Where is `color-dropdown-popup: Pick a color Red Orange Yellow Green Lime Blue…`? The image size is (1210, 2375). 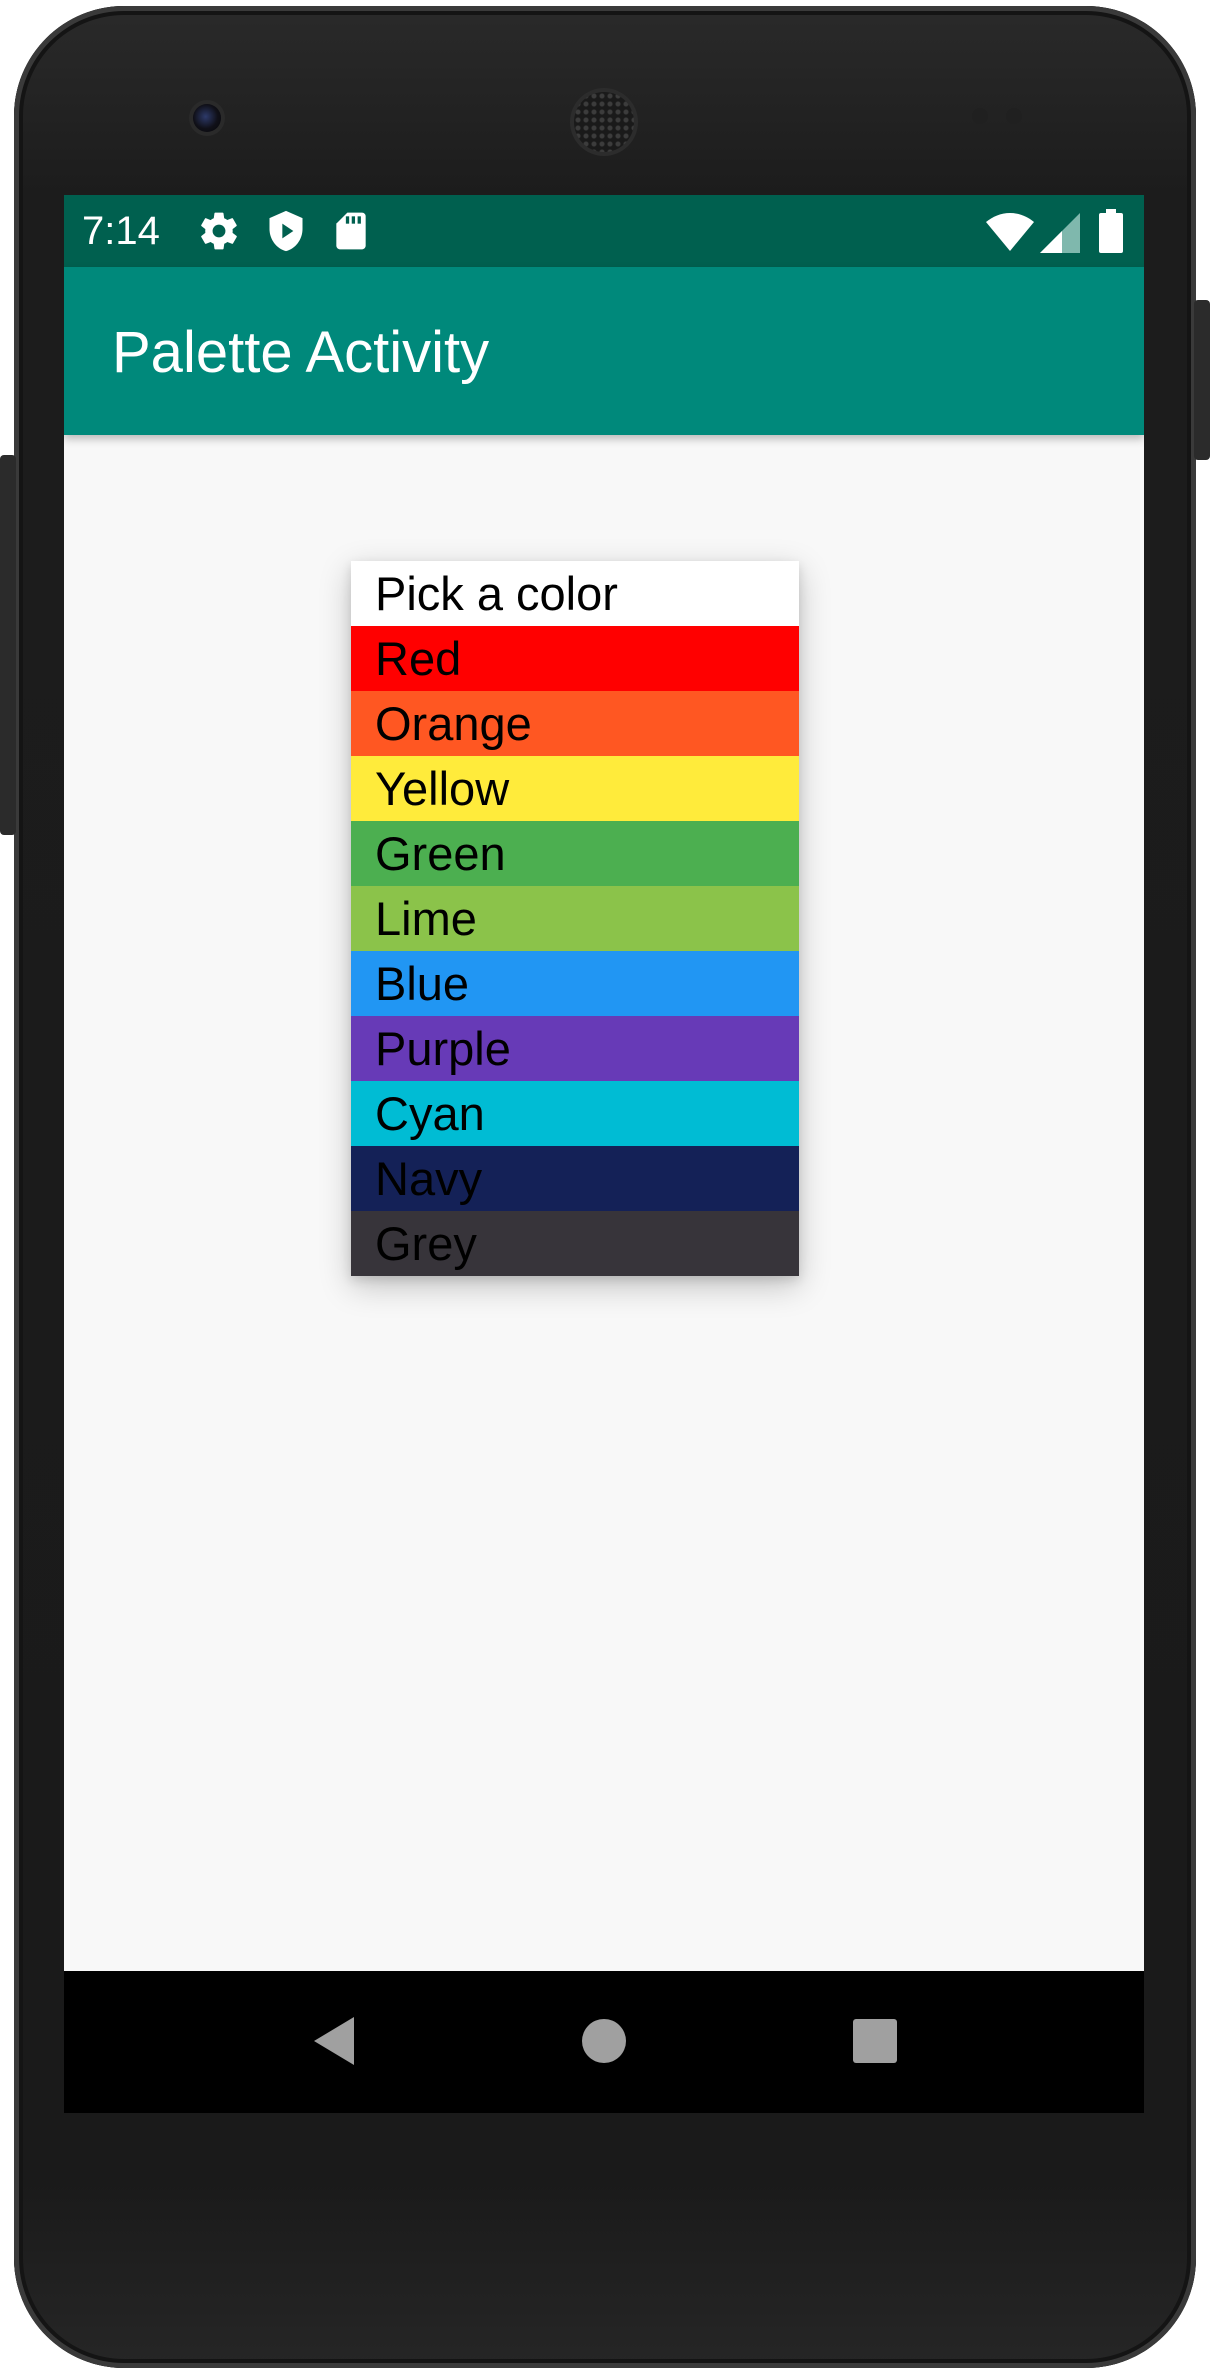 color-dropdown-popup: Pick a color Red Orange Yellow Green Lime Blue… is located at coordinates (575, 918).